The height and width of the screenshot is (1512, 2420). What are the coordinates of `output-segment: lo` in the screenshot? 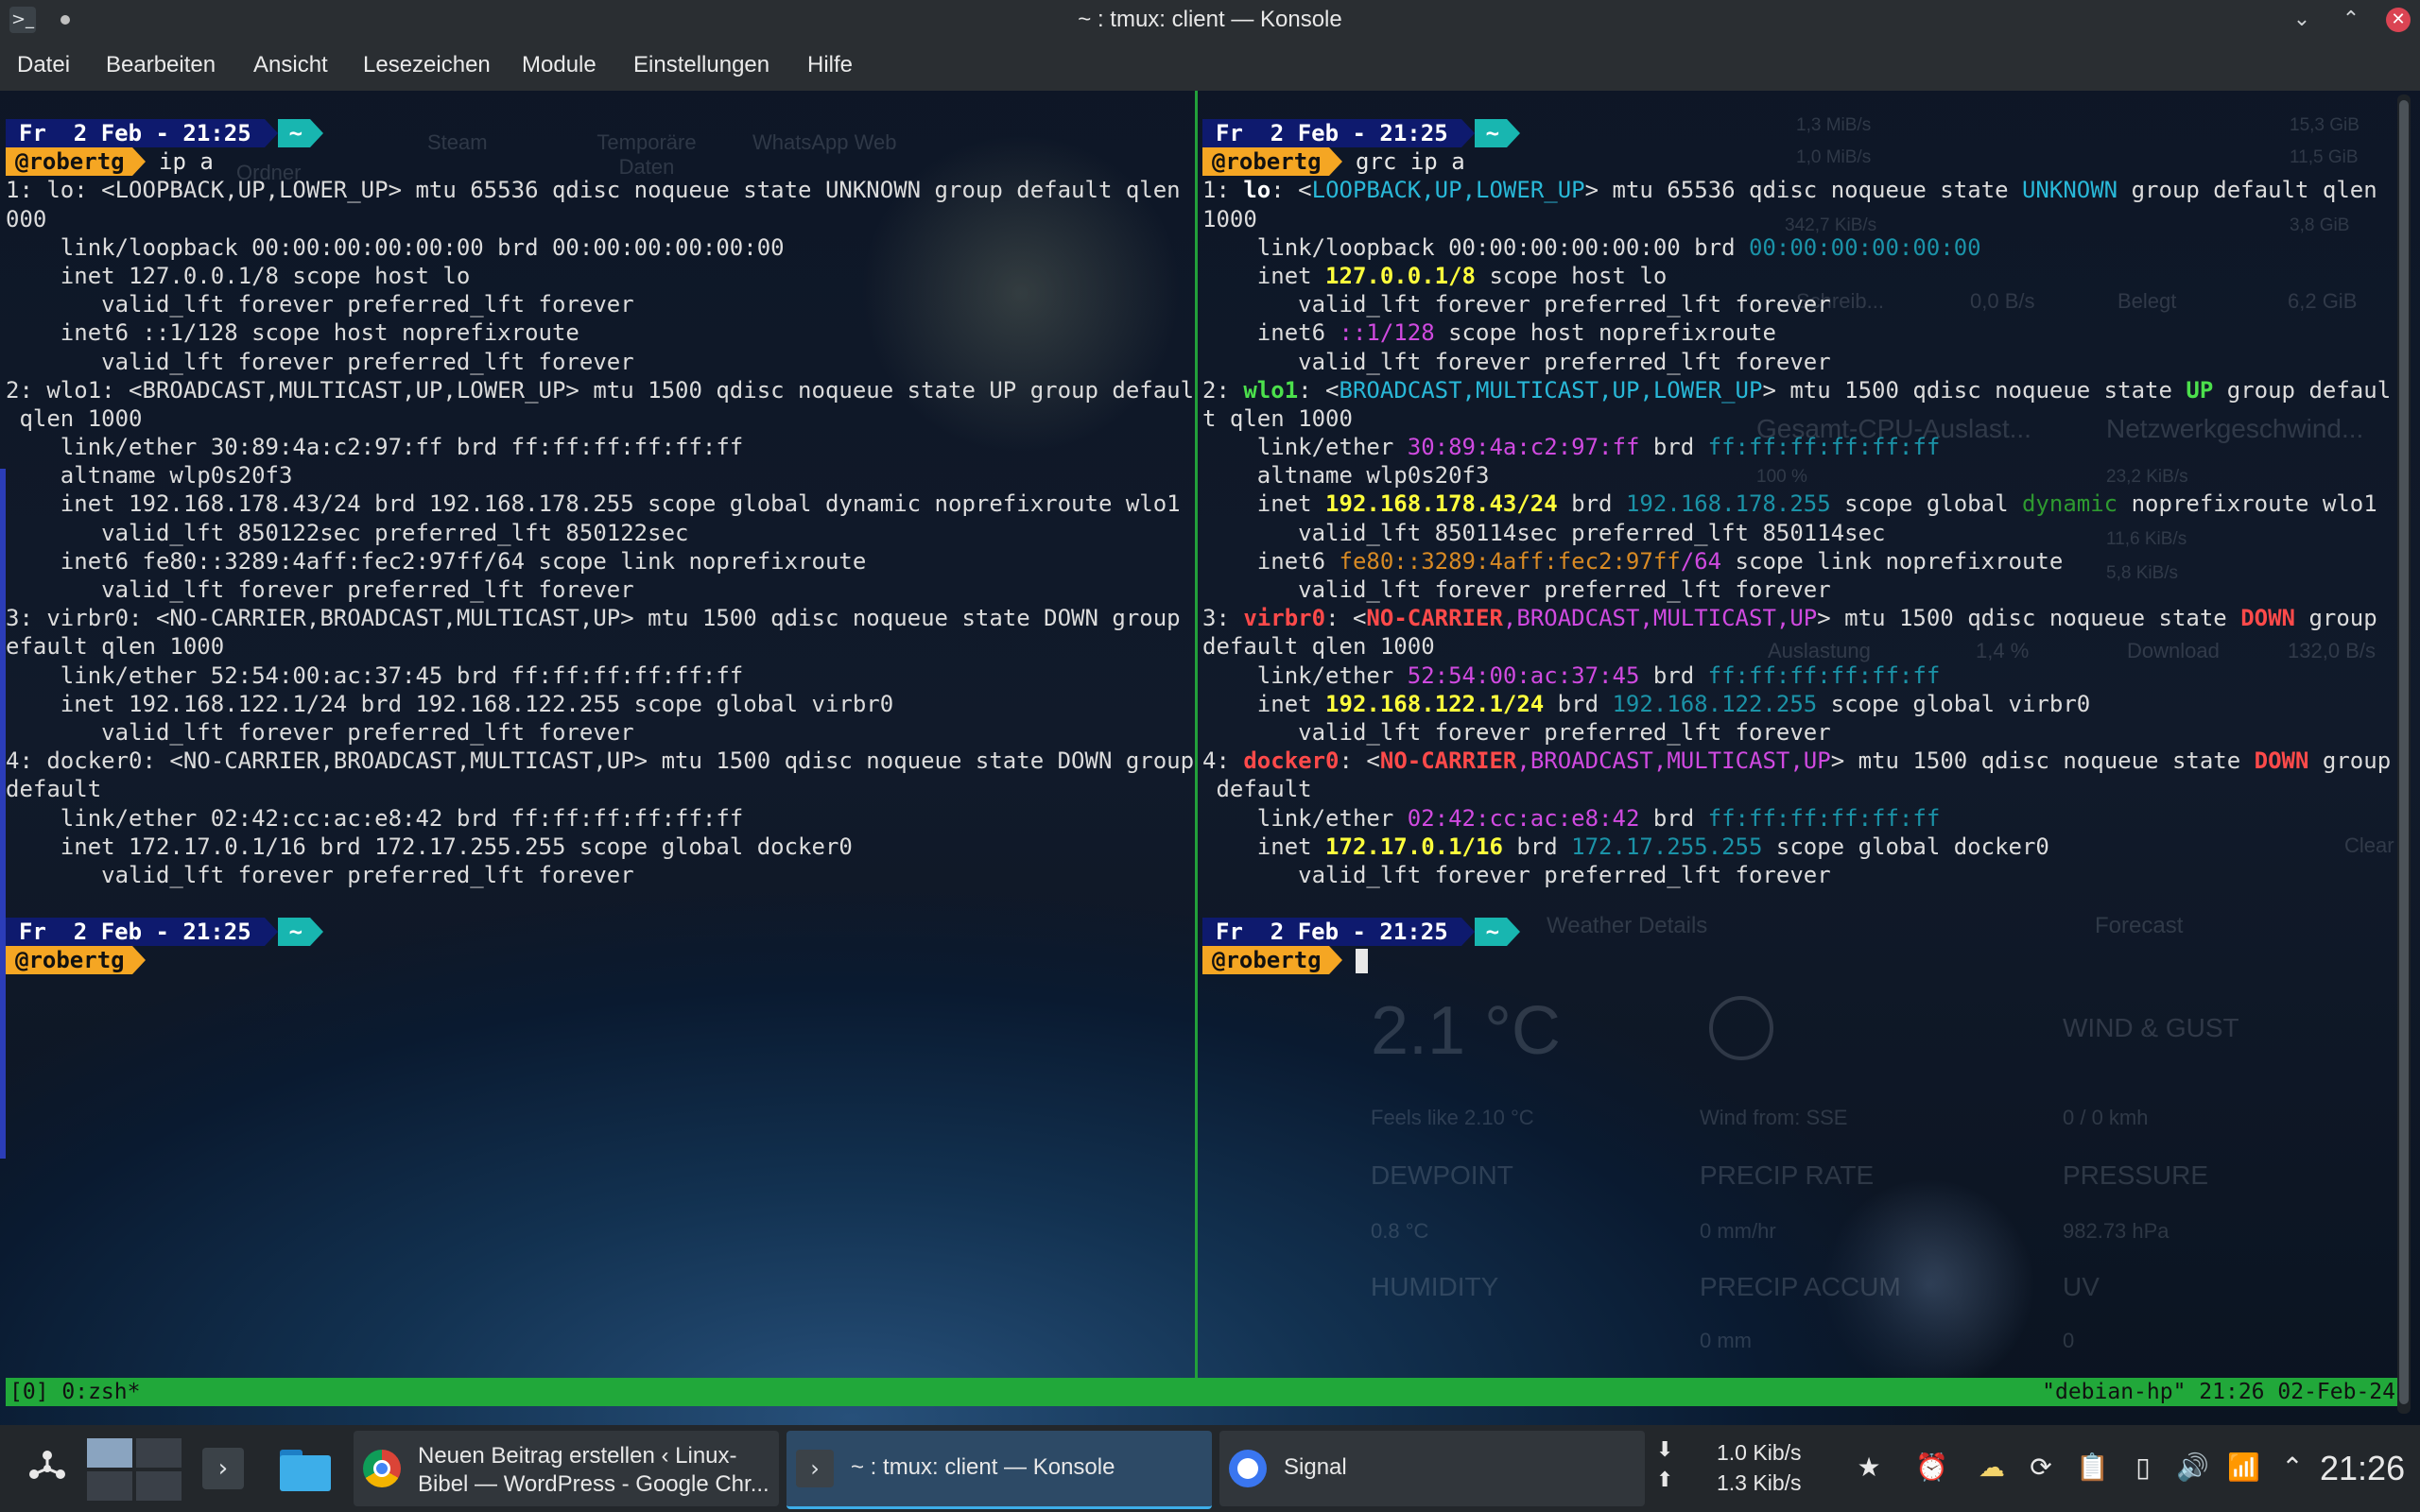 It's located at (1257, 190).